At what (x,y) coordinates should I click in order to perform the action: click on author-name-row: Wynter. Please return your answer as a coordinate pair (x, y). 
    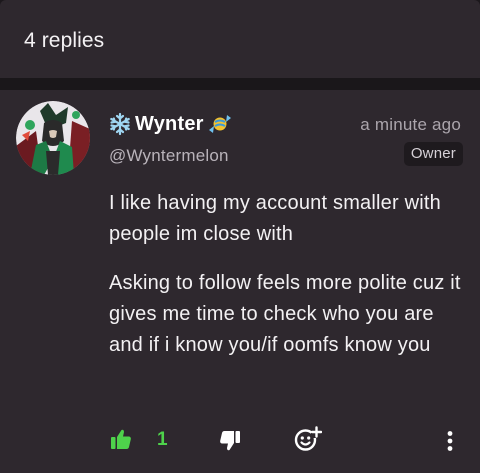
    Looking at the image, I should click on (170, 124).